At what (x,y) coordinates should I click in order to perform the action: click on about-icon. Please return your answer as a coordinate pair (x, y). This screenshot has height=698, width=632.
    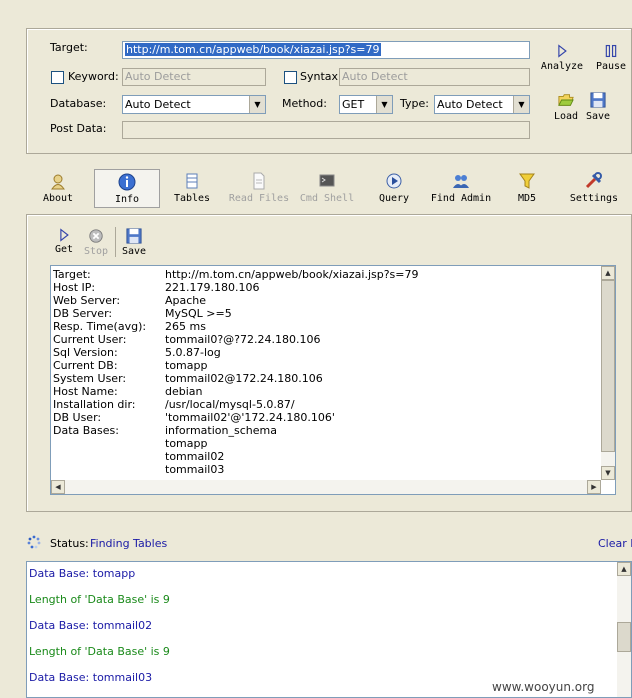
    Looking at the image, I should click on (58, 182).